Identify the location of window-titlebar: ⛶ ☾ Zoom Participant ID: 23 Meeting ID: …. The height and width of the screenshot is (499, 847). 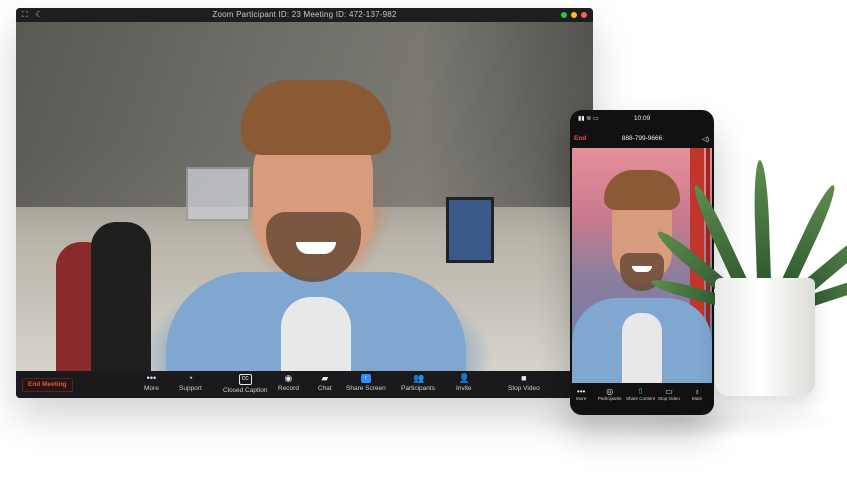
(304, 15).